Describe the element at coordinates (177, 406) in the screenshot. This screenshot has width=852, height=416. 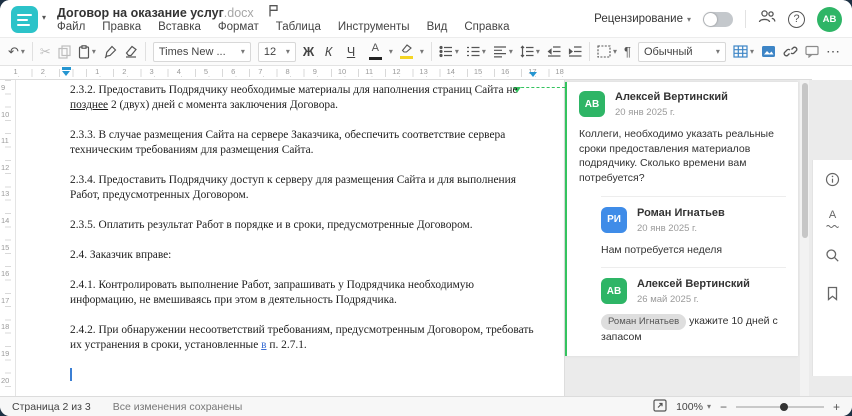
I see `save-status: Все изменения сохранены` at that location.